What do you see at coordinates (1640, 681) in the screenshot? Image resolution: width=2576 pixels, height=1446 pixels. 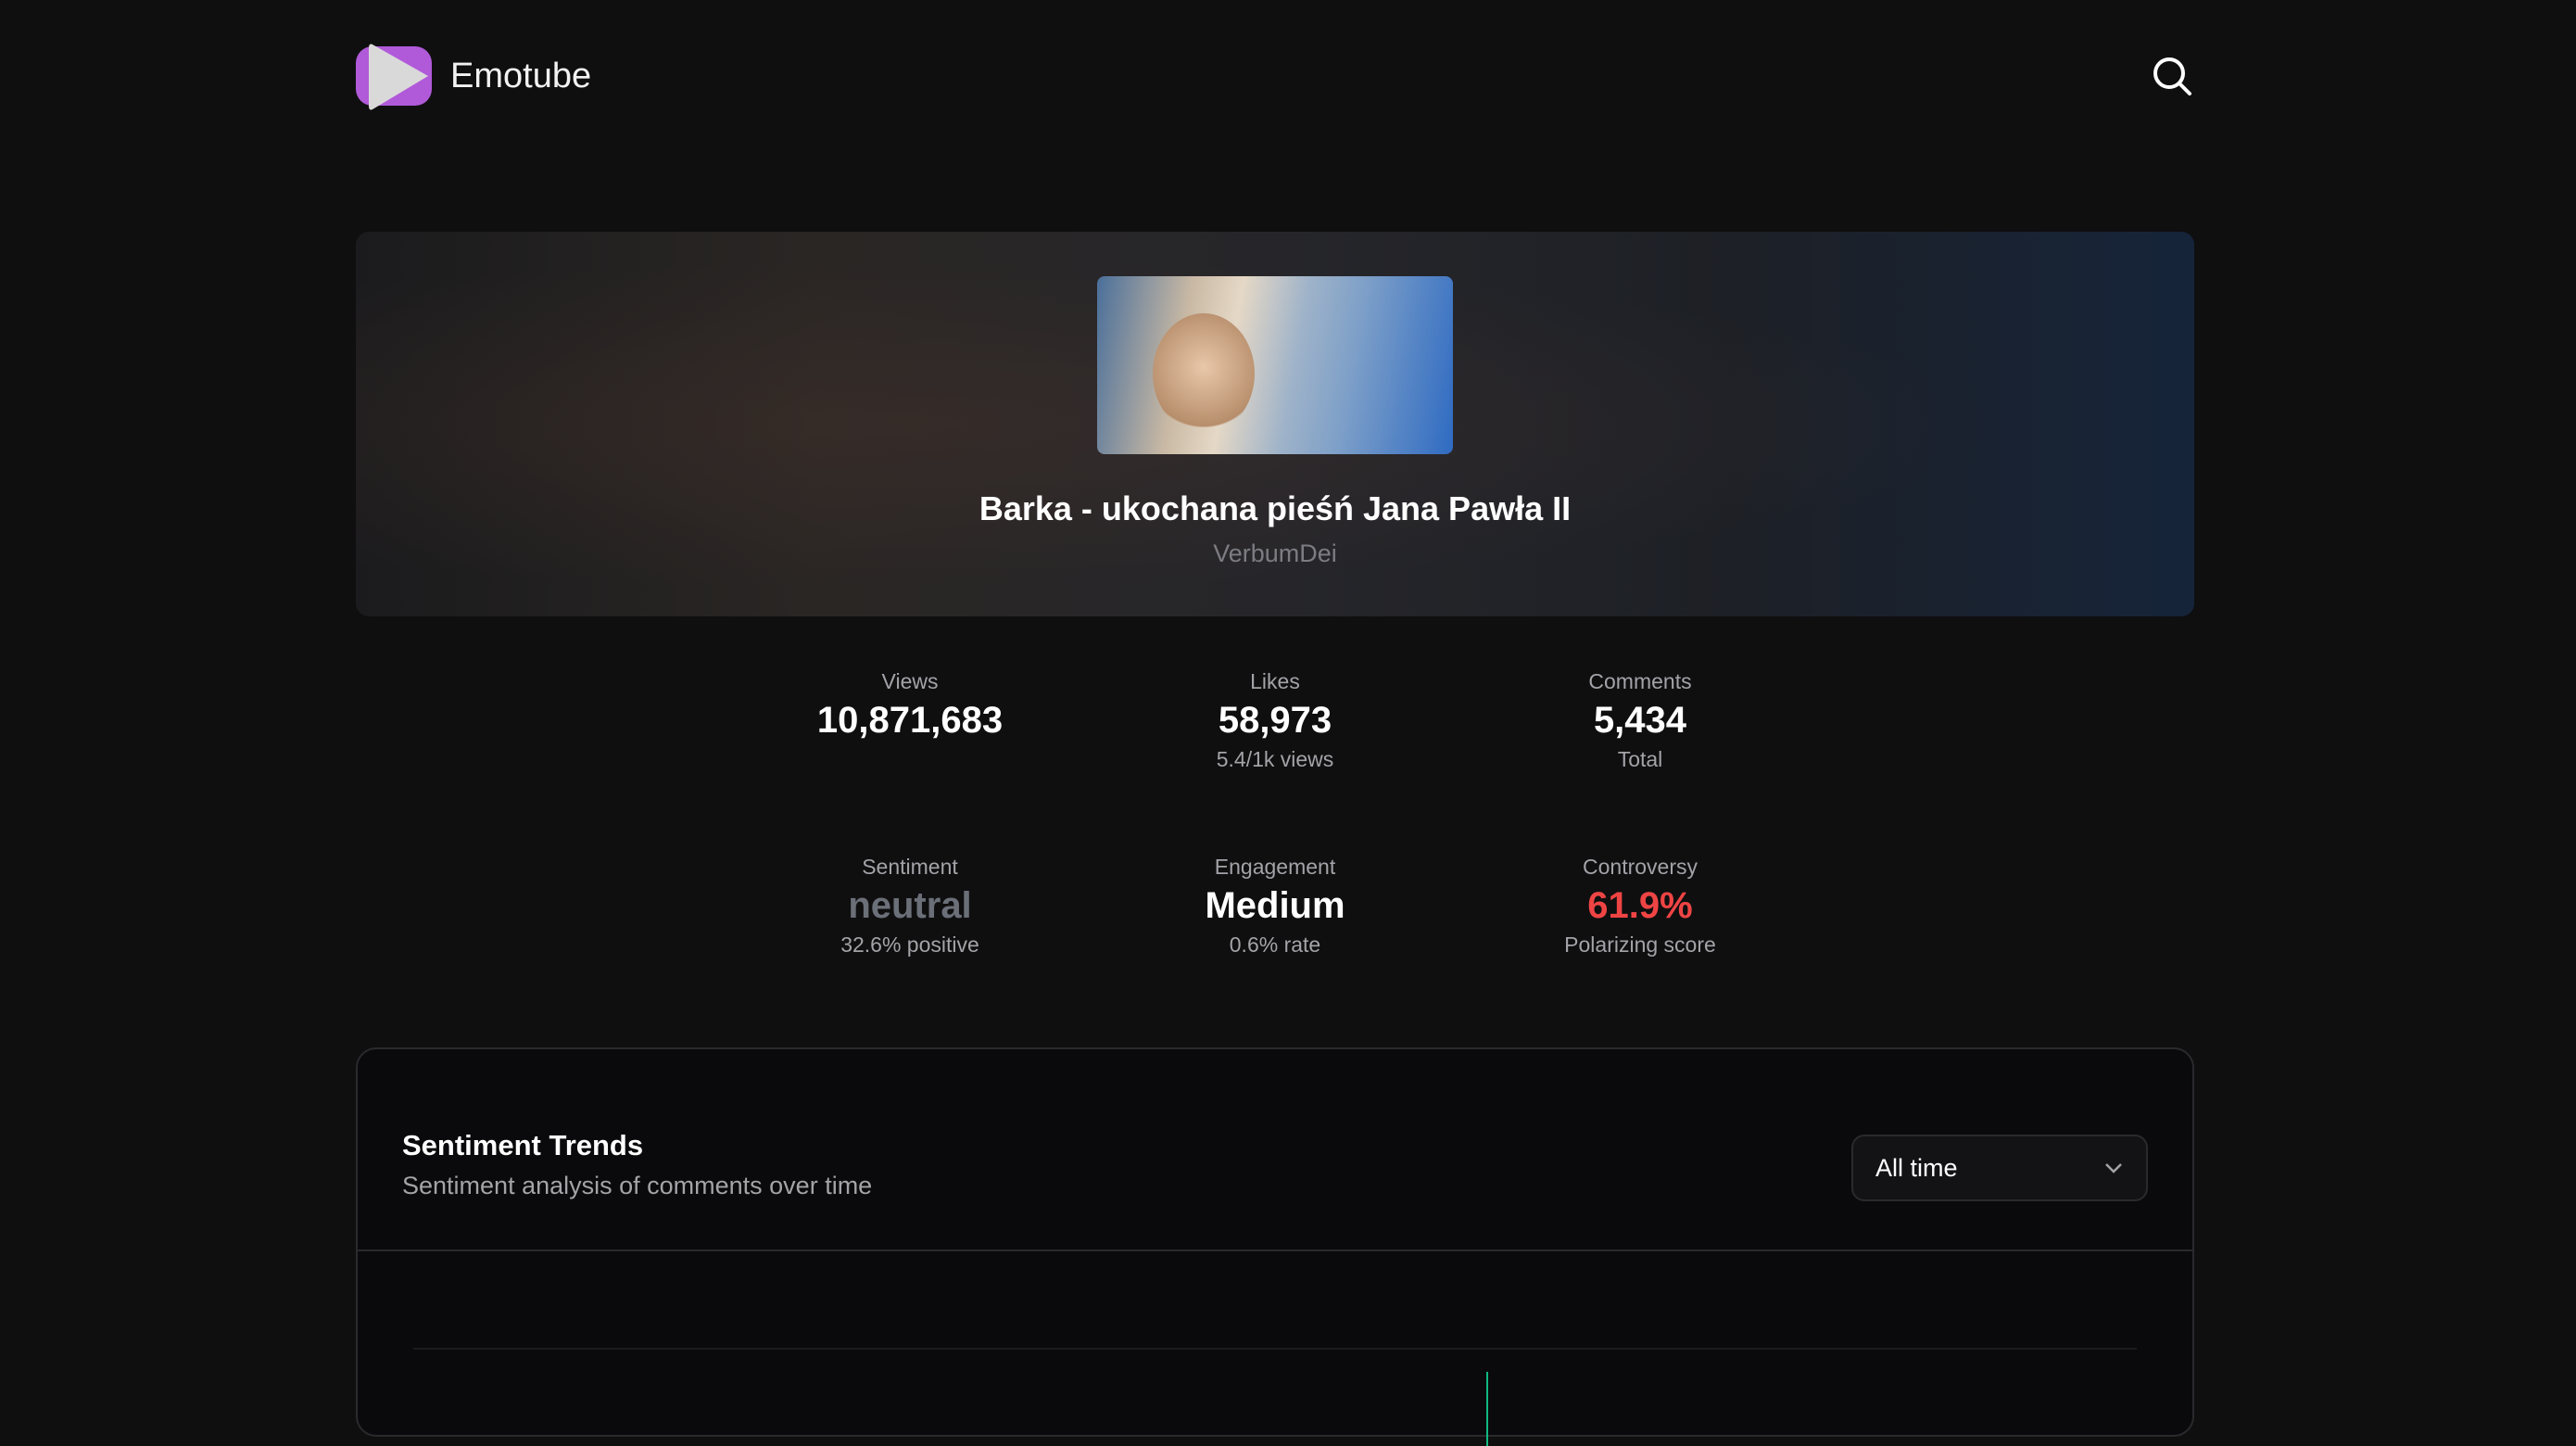 I see `stat-label: Comments` at bounding box center [1640, 681].